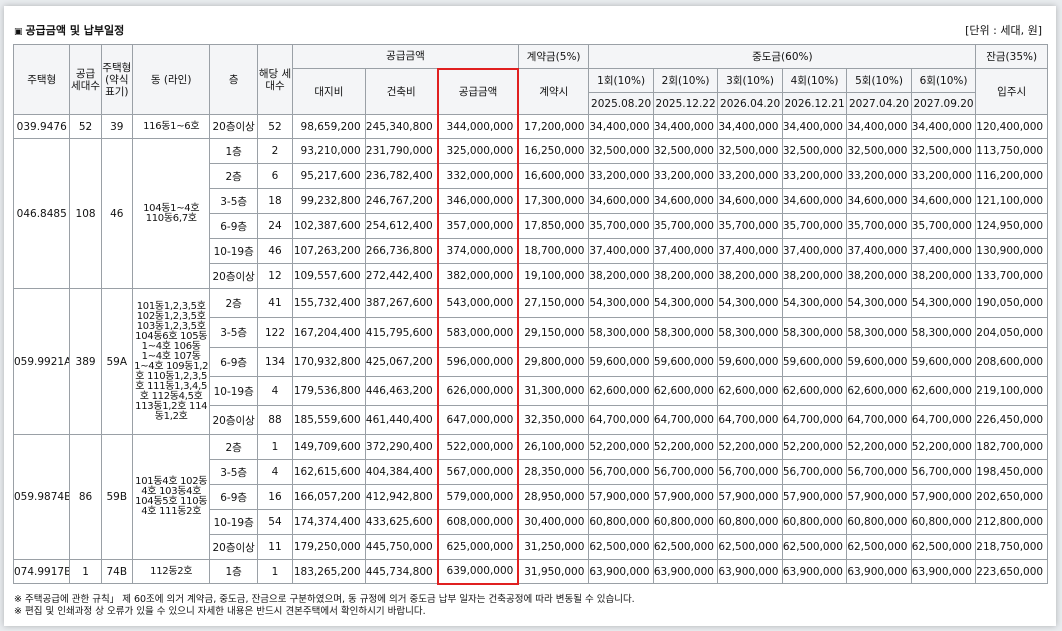 The width and height of the screenshot is (1062, 631). I want to click on cell-supply-price: 374,000,000, so click(478, 251).